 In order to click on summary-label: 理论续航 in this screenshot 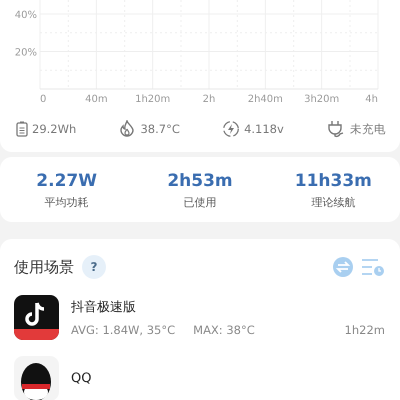, I will do `click(333, 202)`.